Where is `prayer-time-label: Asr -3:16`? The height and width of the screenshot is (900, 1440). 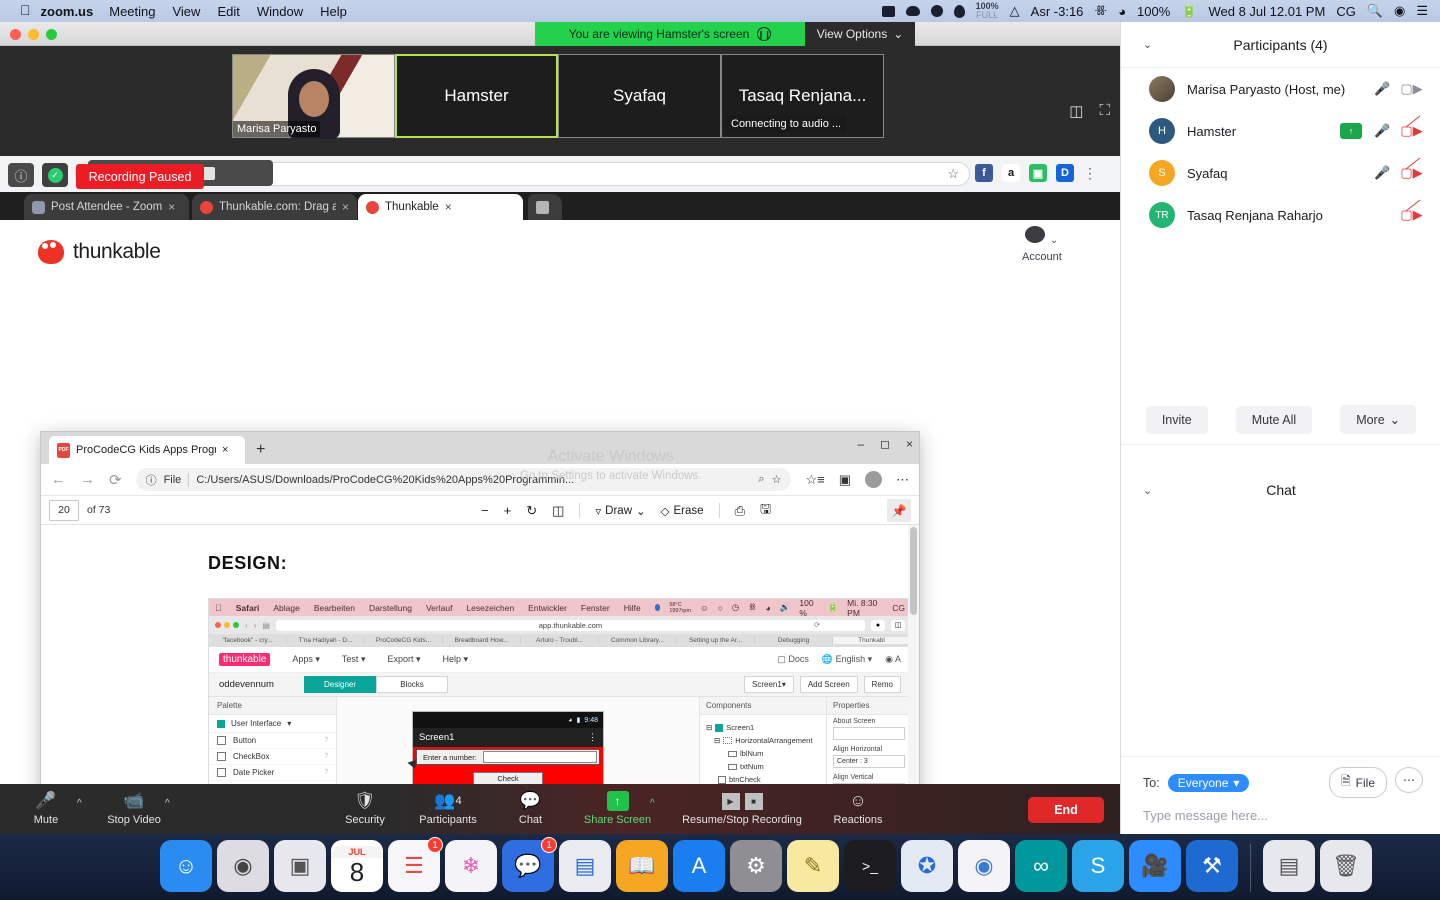
prayer-time-label: Asr -3:16 is located at coordinates (1057, 11).